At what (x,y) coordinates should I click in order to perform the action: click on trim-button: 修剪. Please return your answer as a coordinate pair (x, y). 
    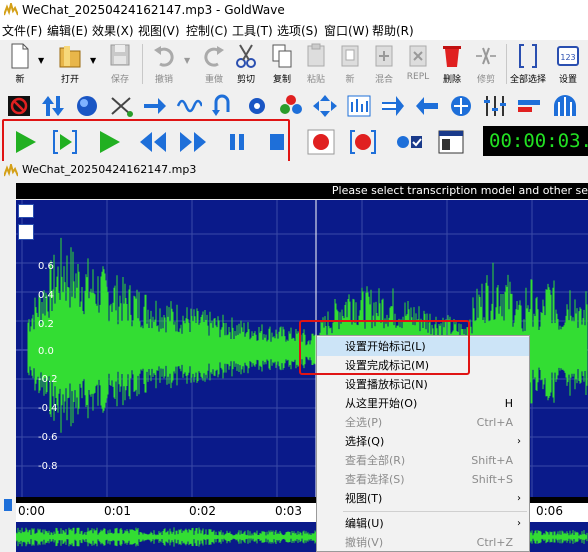
    Looking at the image, I should click on (486, 64).